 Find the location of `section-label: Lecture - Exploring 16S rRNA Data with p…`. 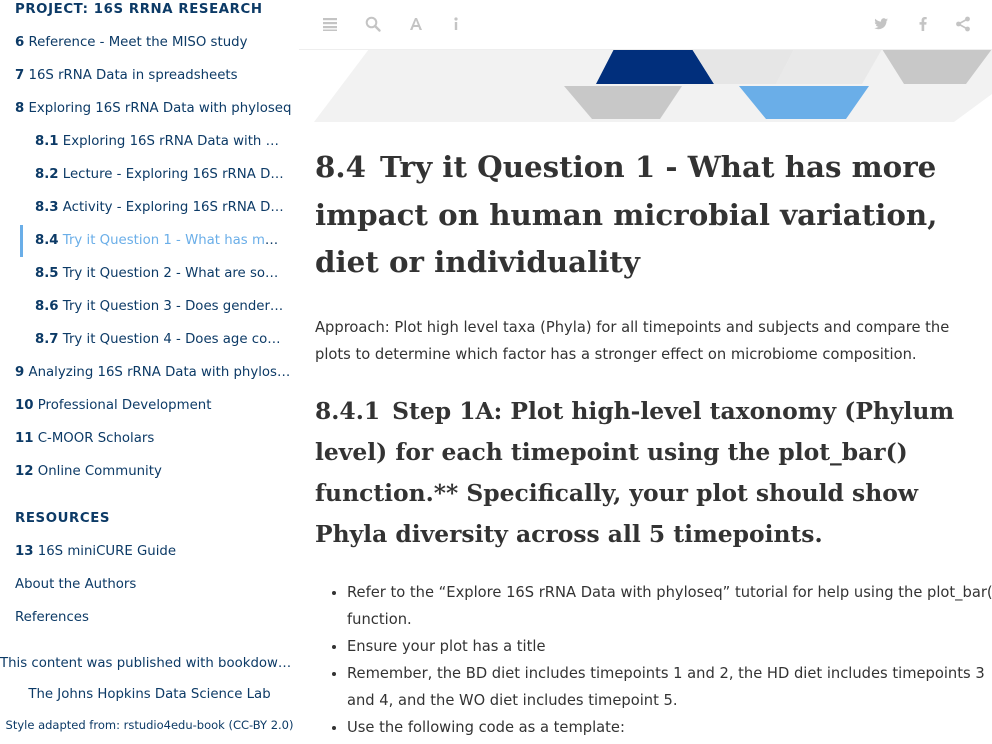

section-label: Lecture - Exploring 16S rRNA Data with p… is located at coordinates (173, 174).